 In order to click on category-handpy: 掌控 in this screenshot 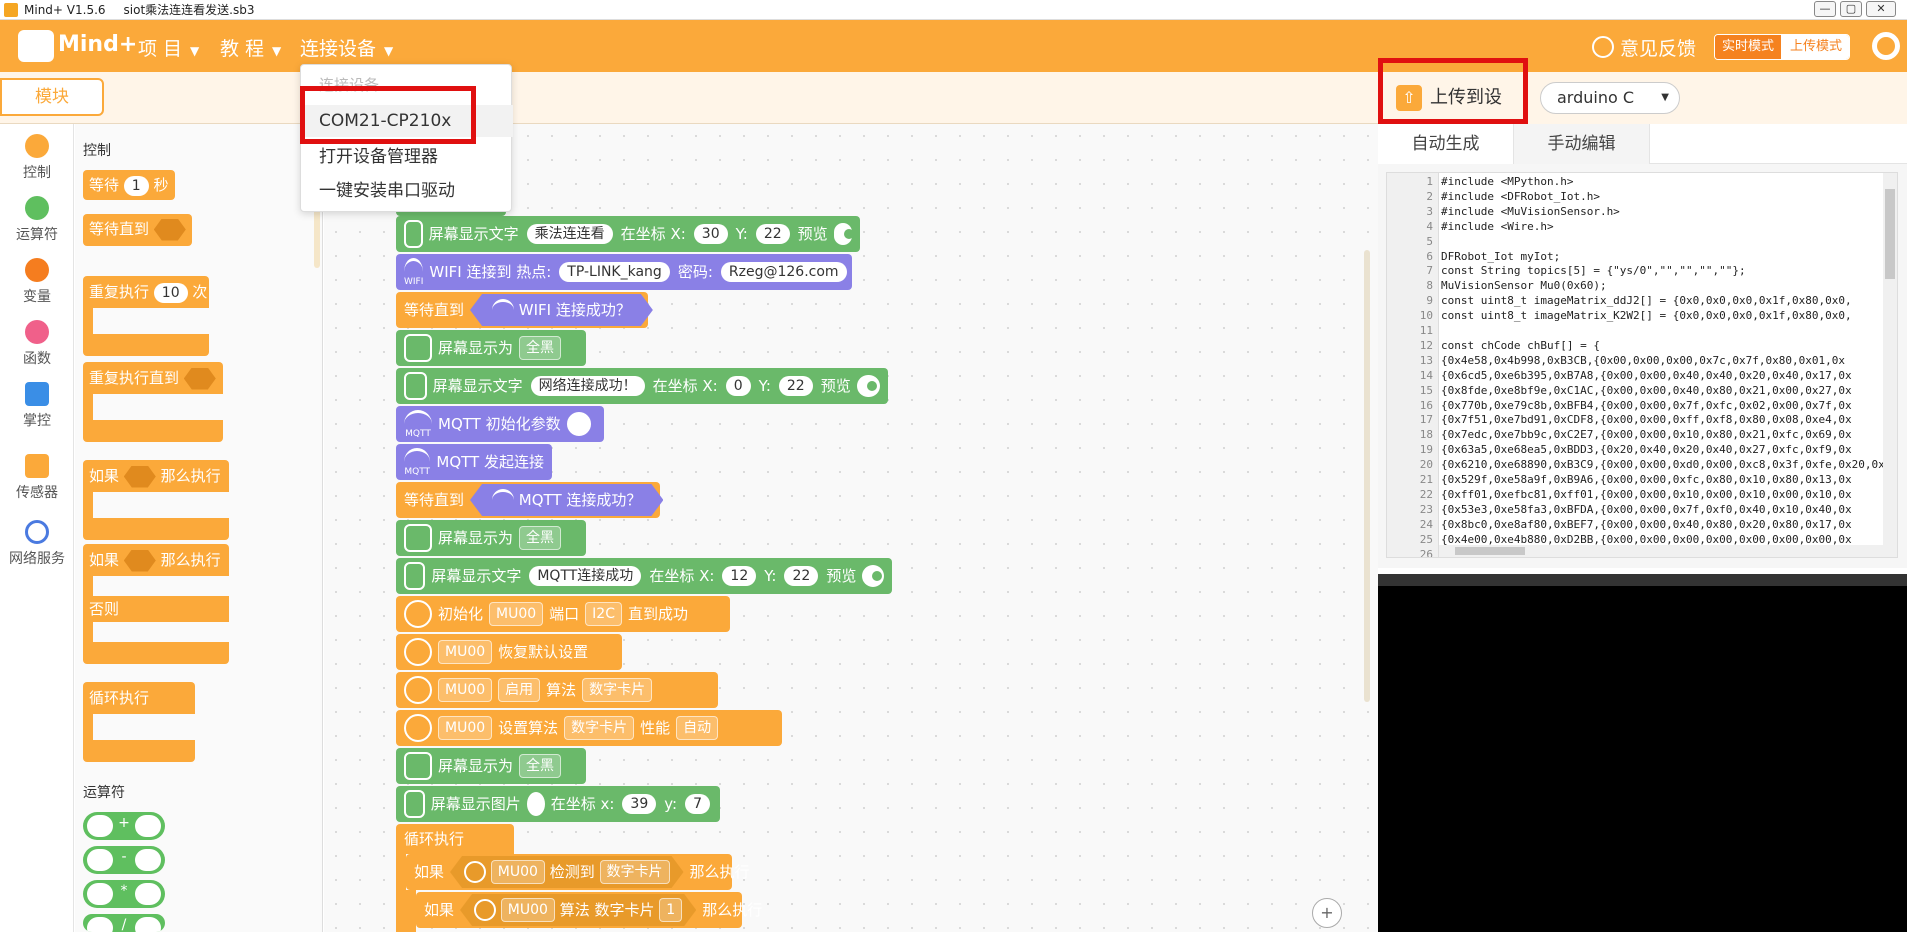, I will do `click(37, 406)`.